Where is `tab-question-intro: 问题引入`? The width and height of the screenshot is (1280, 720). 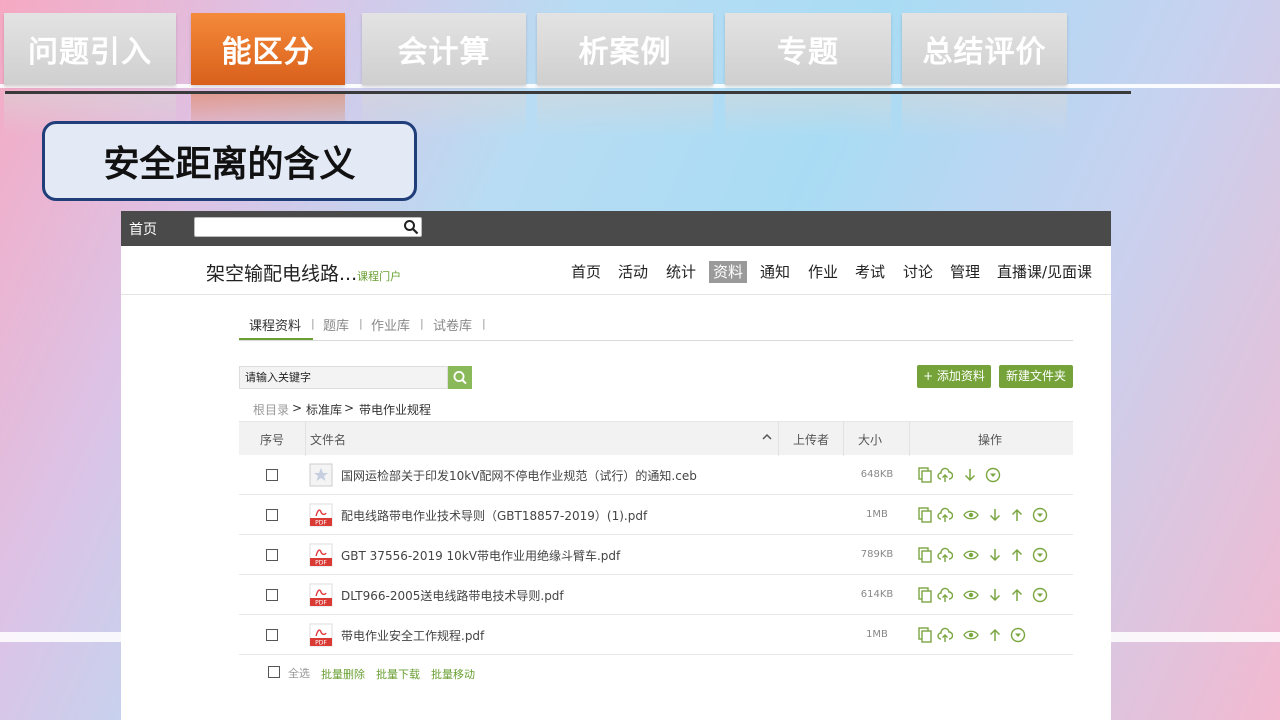 tab-question-intro: 问题引入 is located at coordinates (90, 49).